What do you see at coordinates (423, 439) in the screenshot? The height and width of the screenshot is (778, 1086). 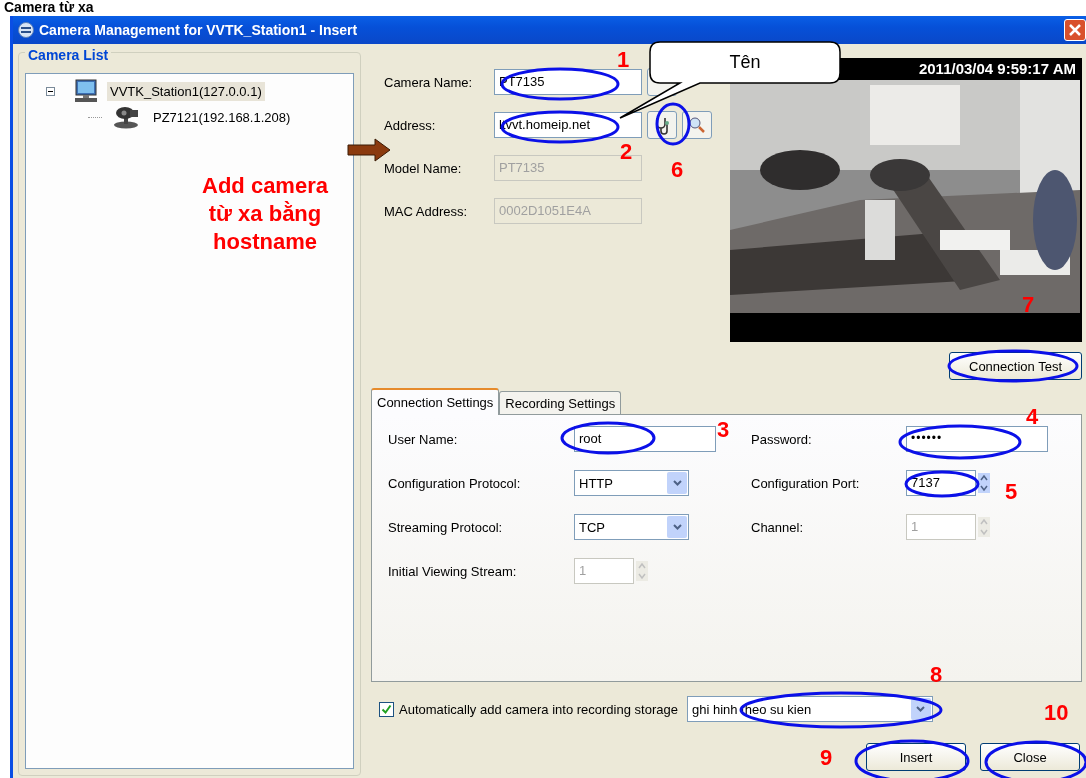 I see `field-label: User Name:` at bounding box center [423, 439].